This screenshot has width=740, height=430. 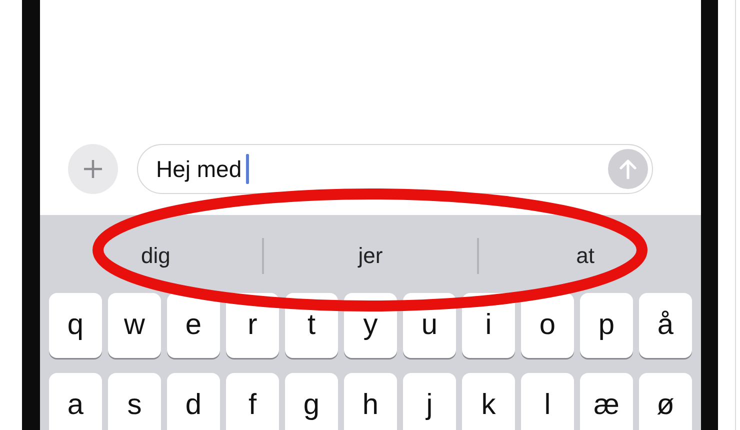 I want to click on suggestion: dig, so click(x=155, y=256).